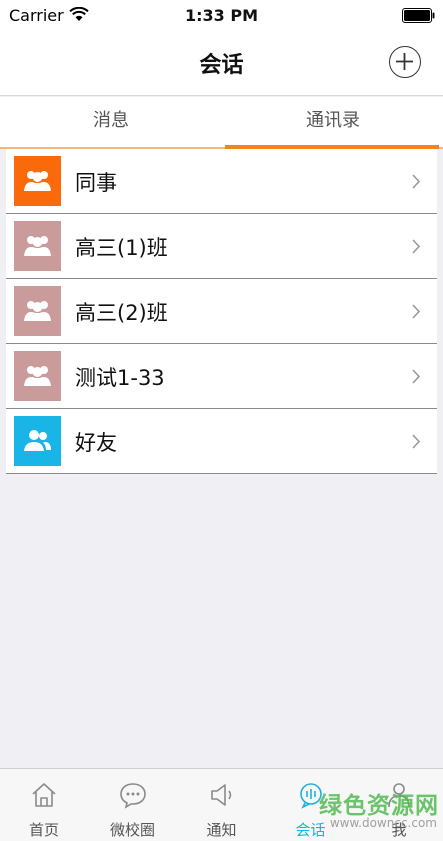  Describe the element at coordinates (44, 795) in the screenshot. I see `home-icon` at that location.